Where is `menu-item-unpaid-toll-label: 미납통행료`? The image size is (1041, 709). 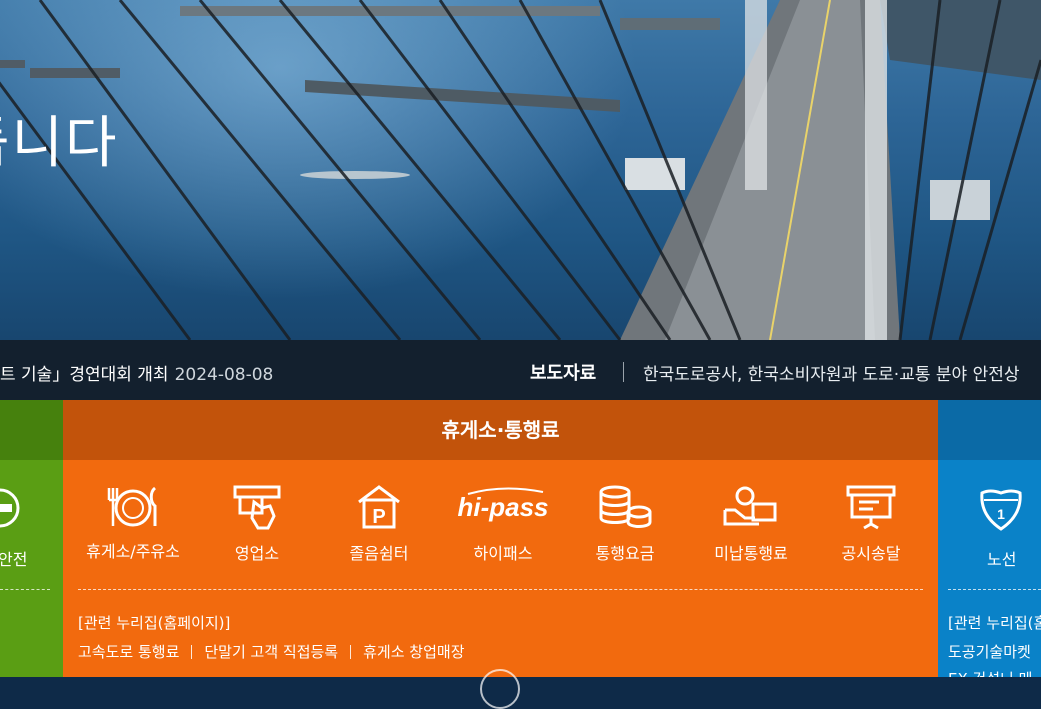 menu-item-unpaid-toll-label: 미납통행료 is located at coordinates (751, 553).